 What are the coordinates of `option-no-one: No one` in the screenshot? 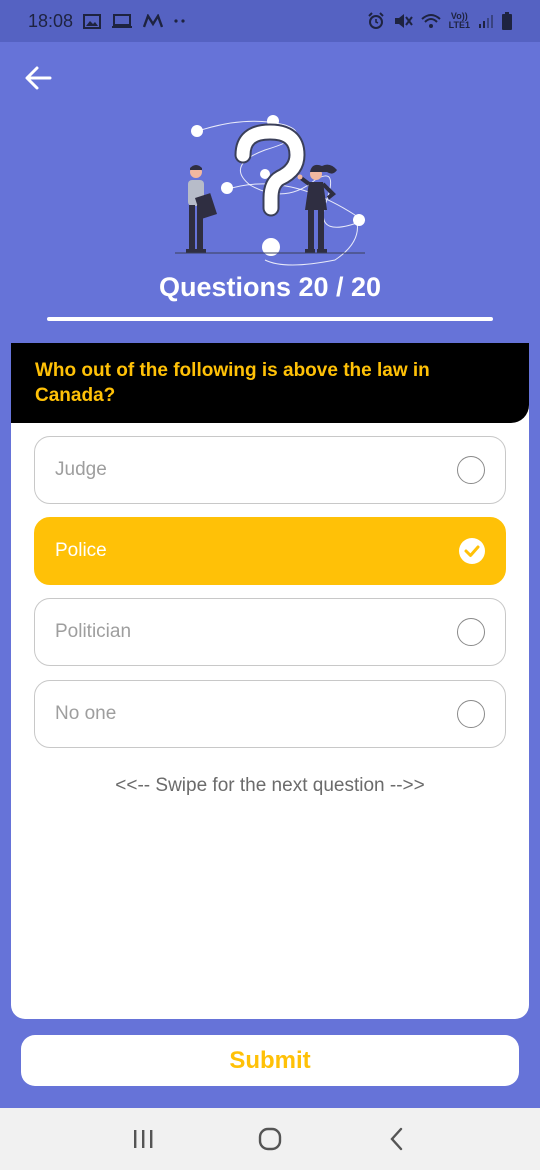 It's located at (270, 714).